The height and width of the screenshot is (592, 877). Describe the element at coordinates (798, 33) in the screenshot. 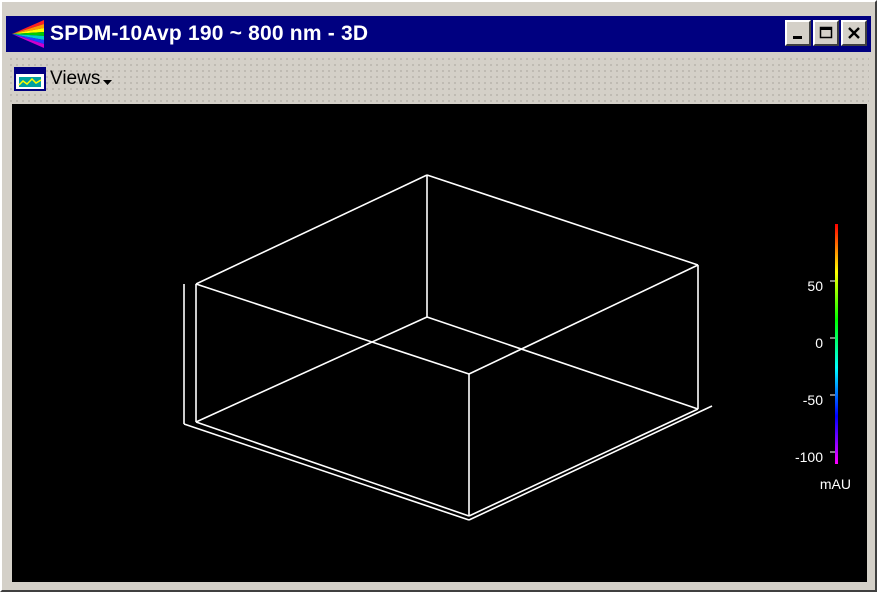

I see `minimize-button` at that location.